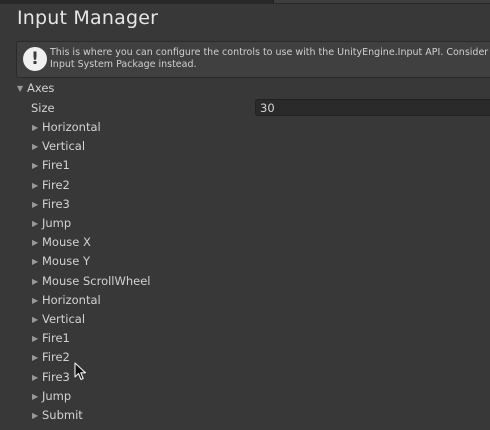 This screenshot has height=430, width=490. I want to click on page-title: Input Manager, so click(88, 18).